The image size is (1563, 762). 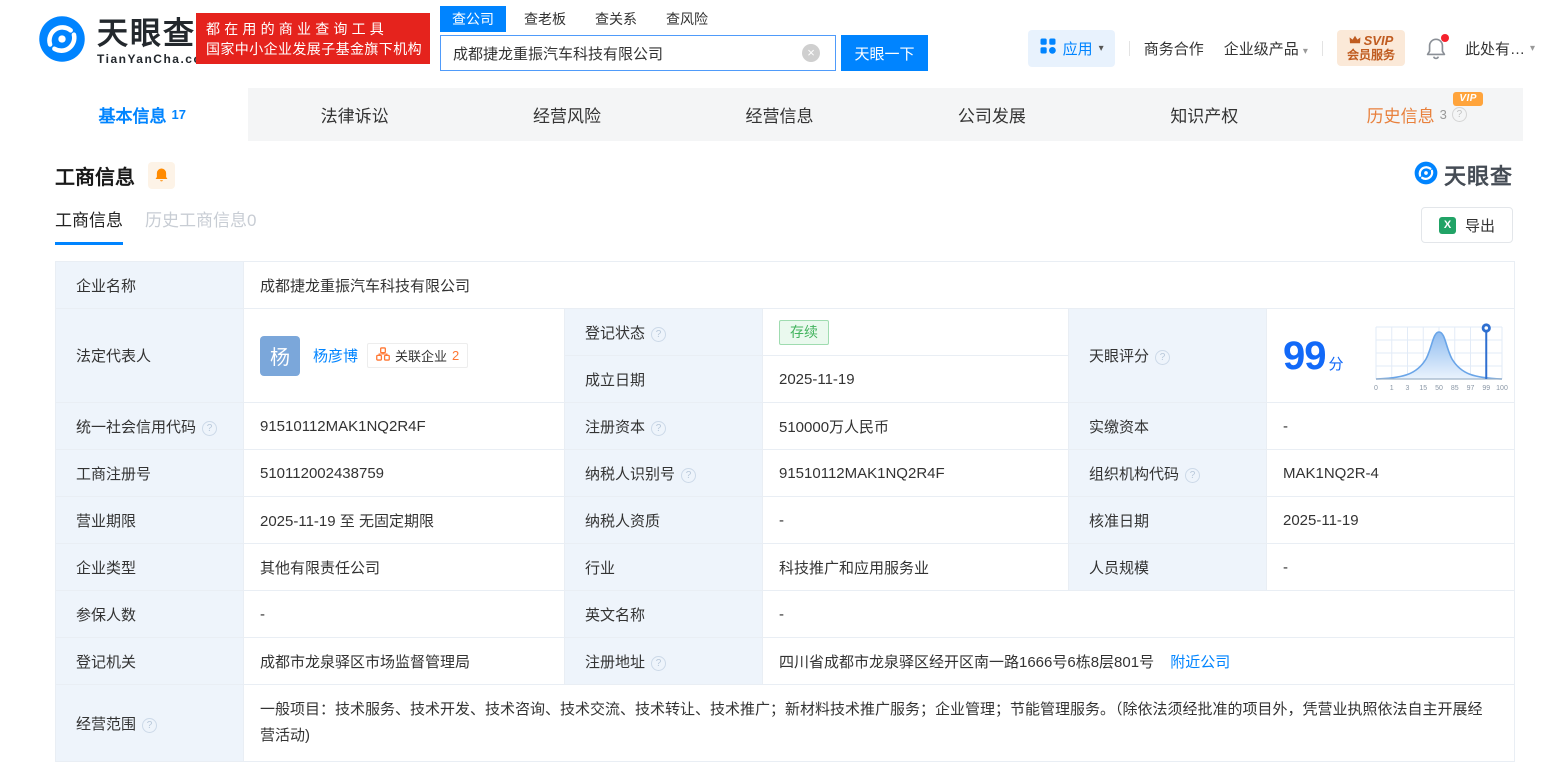 I want to click on address-text: 四川省成都市龙泉驿区经开区南一路1666号6栋8层801号, so click(x=967, y=662).